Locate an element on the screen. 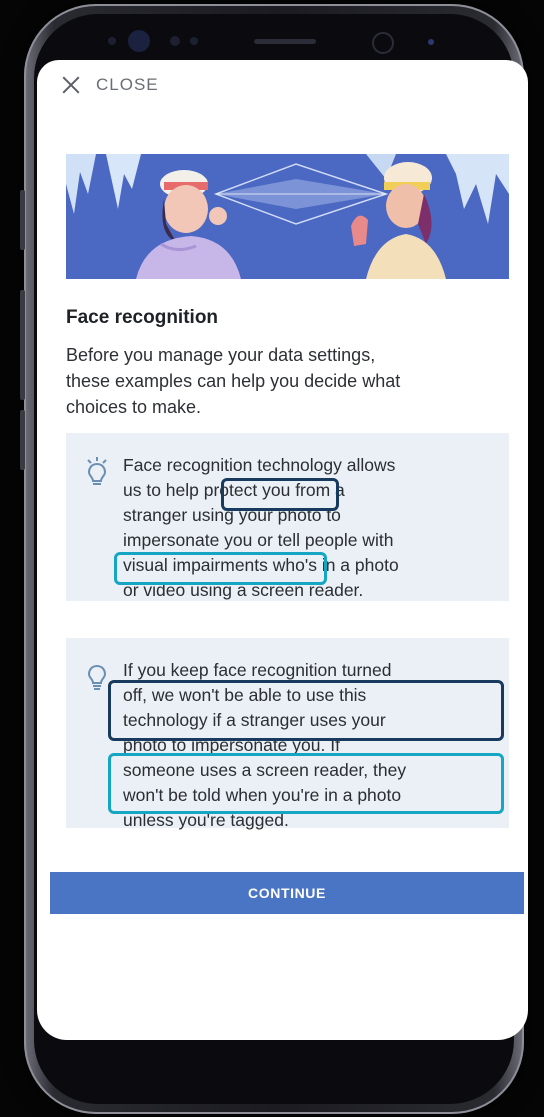 The width and height of the screenshot is (544, 1117). earpiece-speaker is located at coordinates (285, 41).